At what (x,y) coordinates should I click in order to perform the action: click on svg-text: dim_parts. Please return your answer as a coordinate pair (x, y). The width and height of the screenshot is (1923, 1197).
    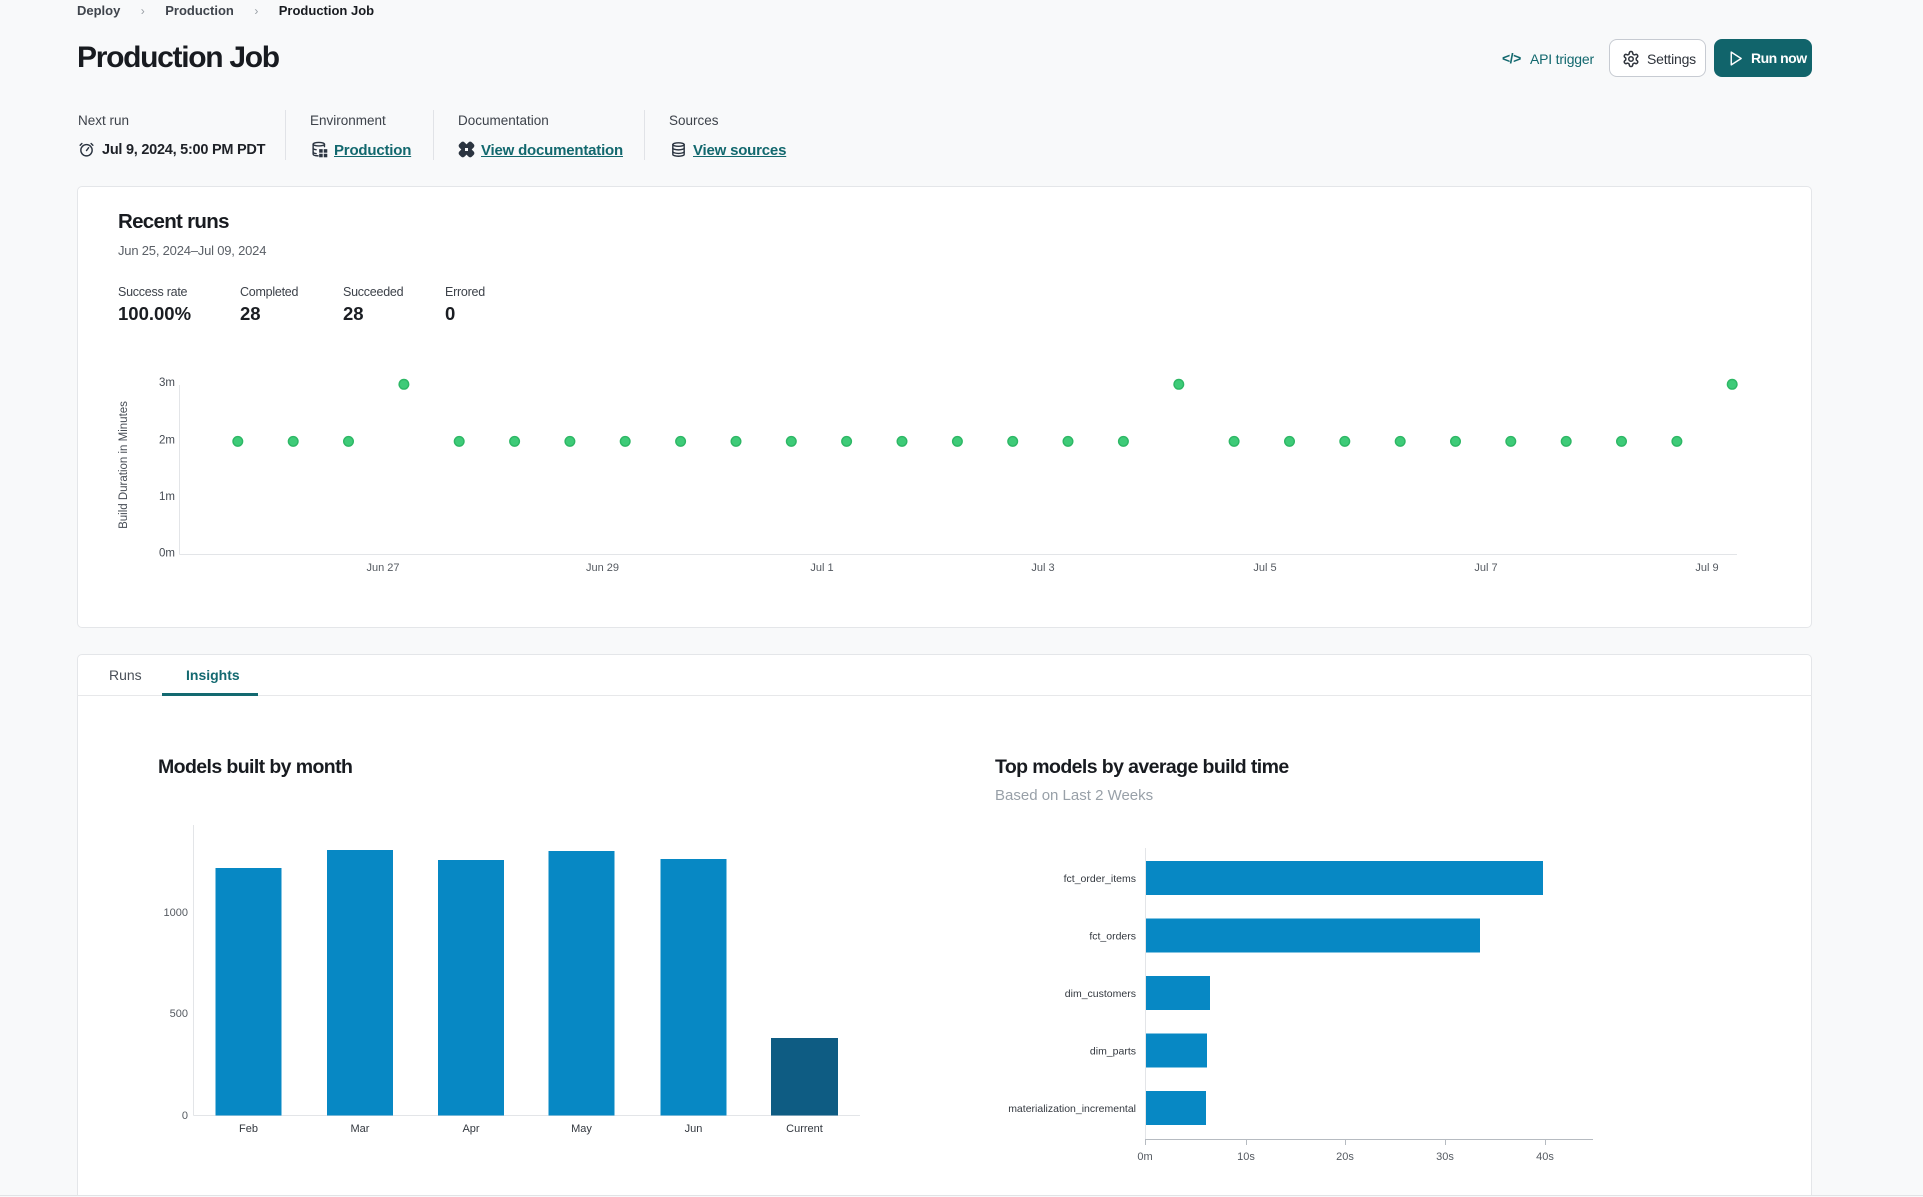
    Looking at the image, I should click on (1113, 1052).